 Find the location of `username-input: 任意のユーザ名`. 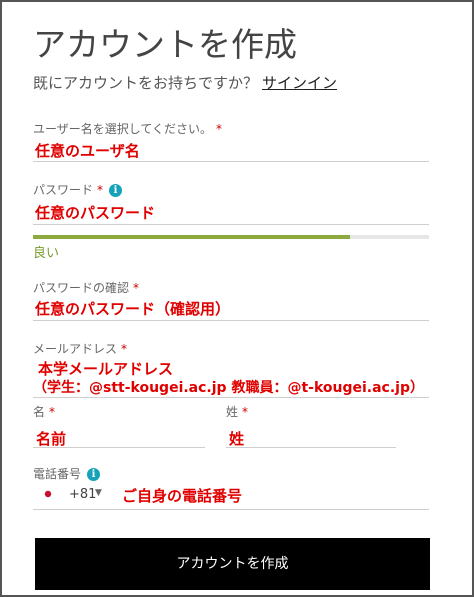

username-input: 任意のユーザ名 is located at coordinates (87, 150).